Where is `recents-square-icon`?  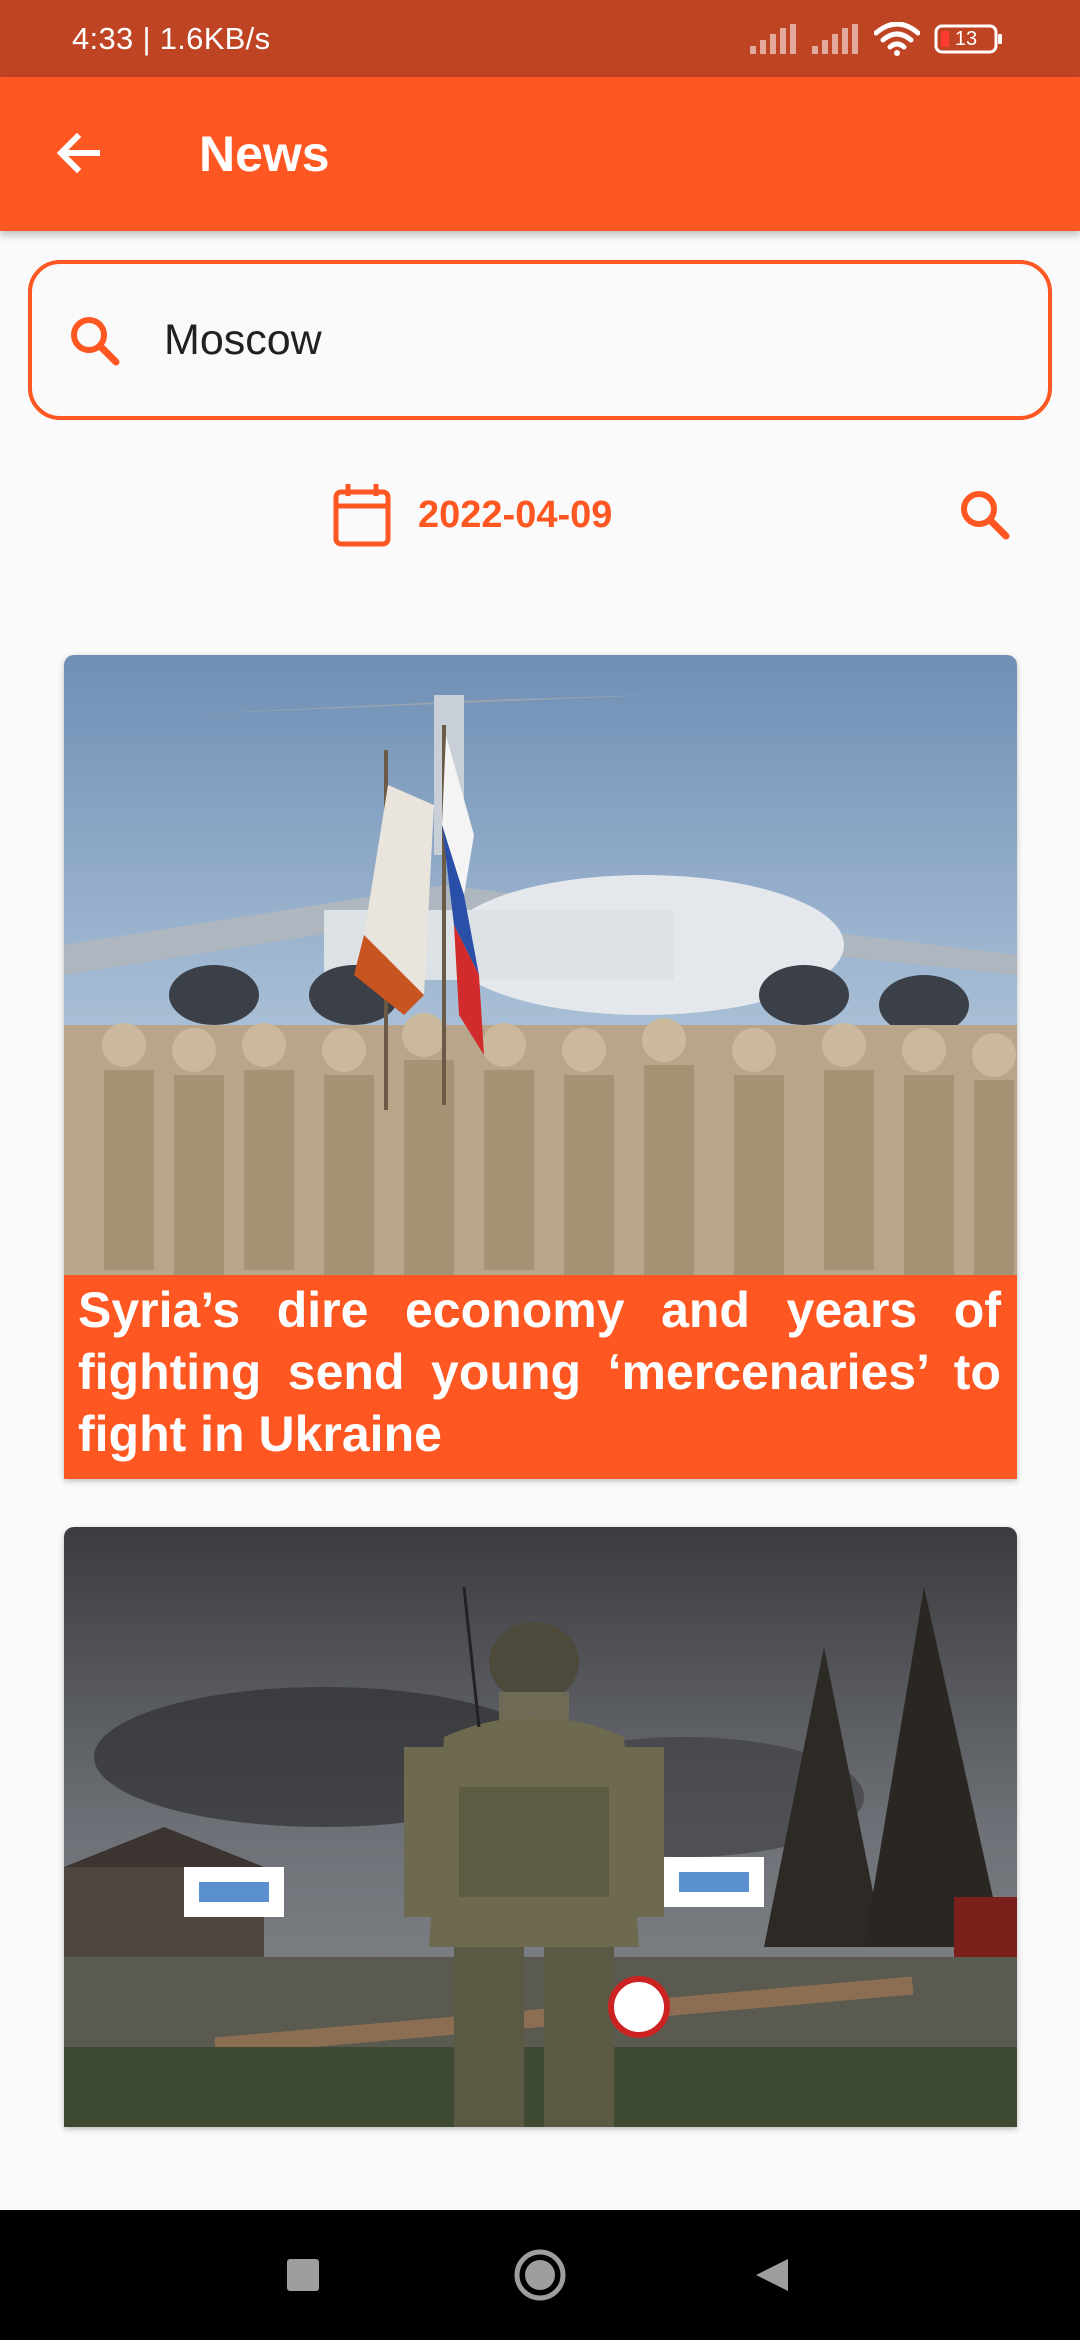
recents-square-icon is located at coordinates (303, 2275).